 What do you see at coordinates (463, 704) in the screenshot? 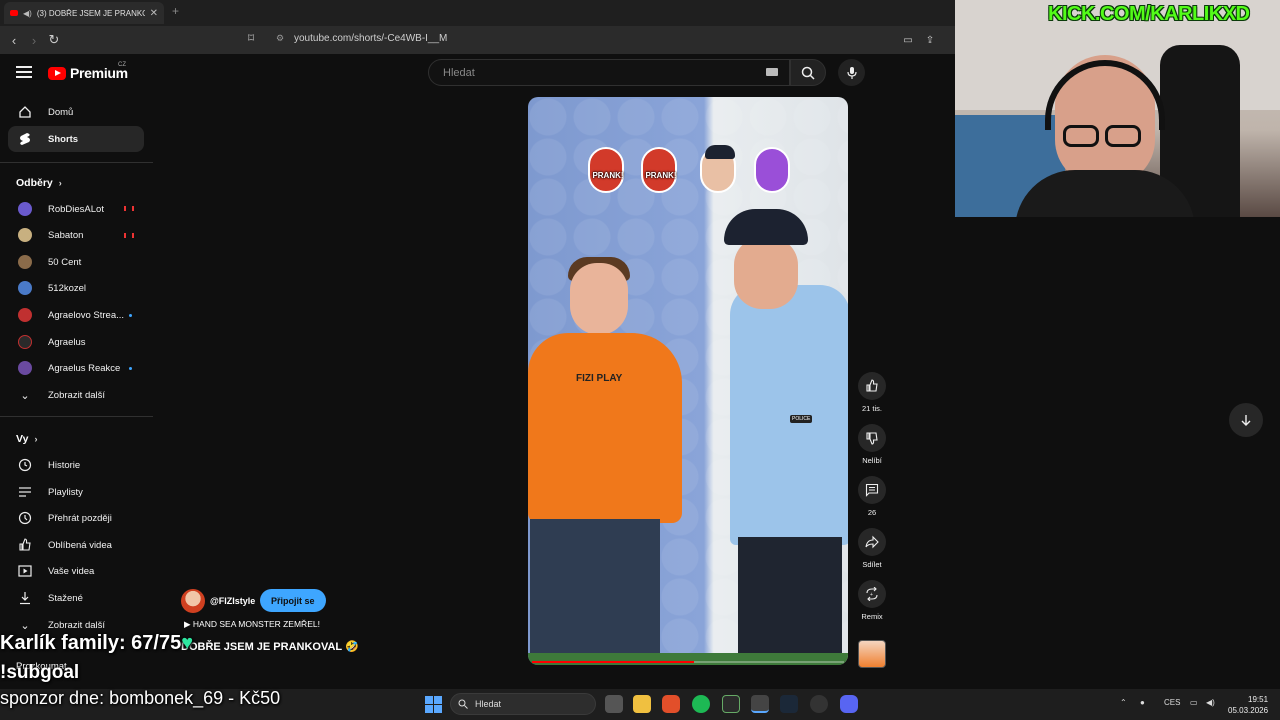
I see `search-icon` at bounding box center [463, 704].